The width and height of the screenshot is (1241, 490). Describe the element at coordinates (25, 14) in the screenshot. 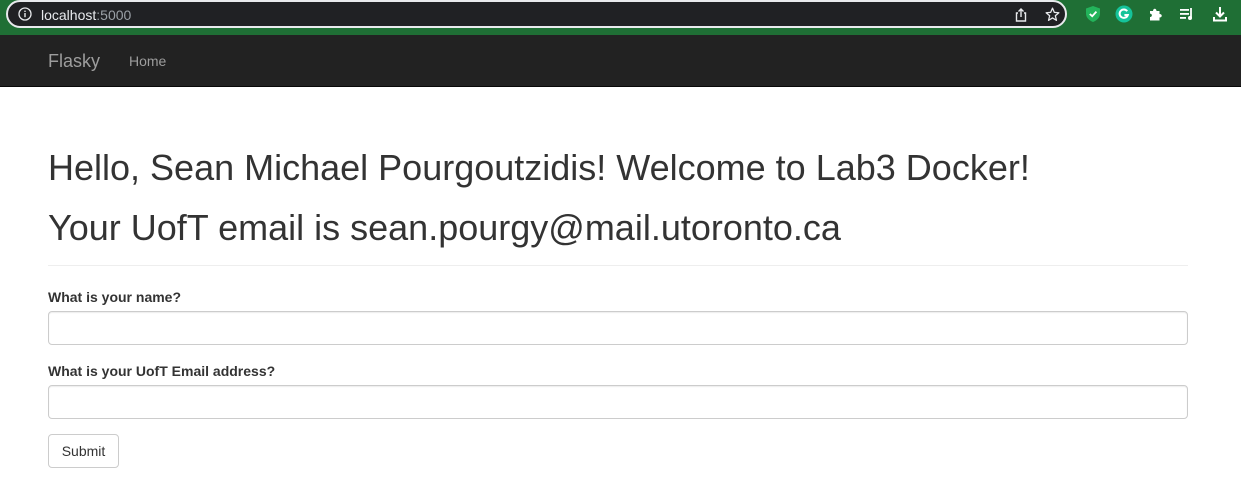

I see `info-icon` at that location.